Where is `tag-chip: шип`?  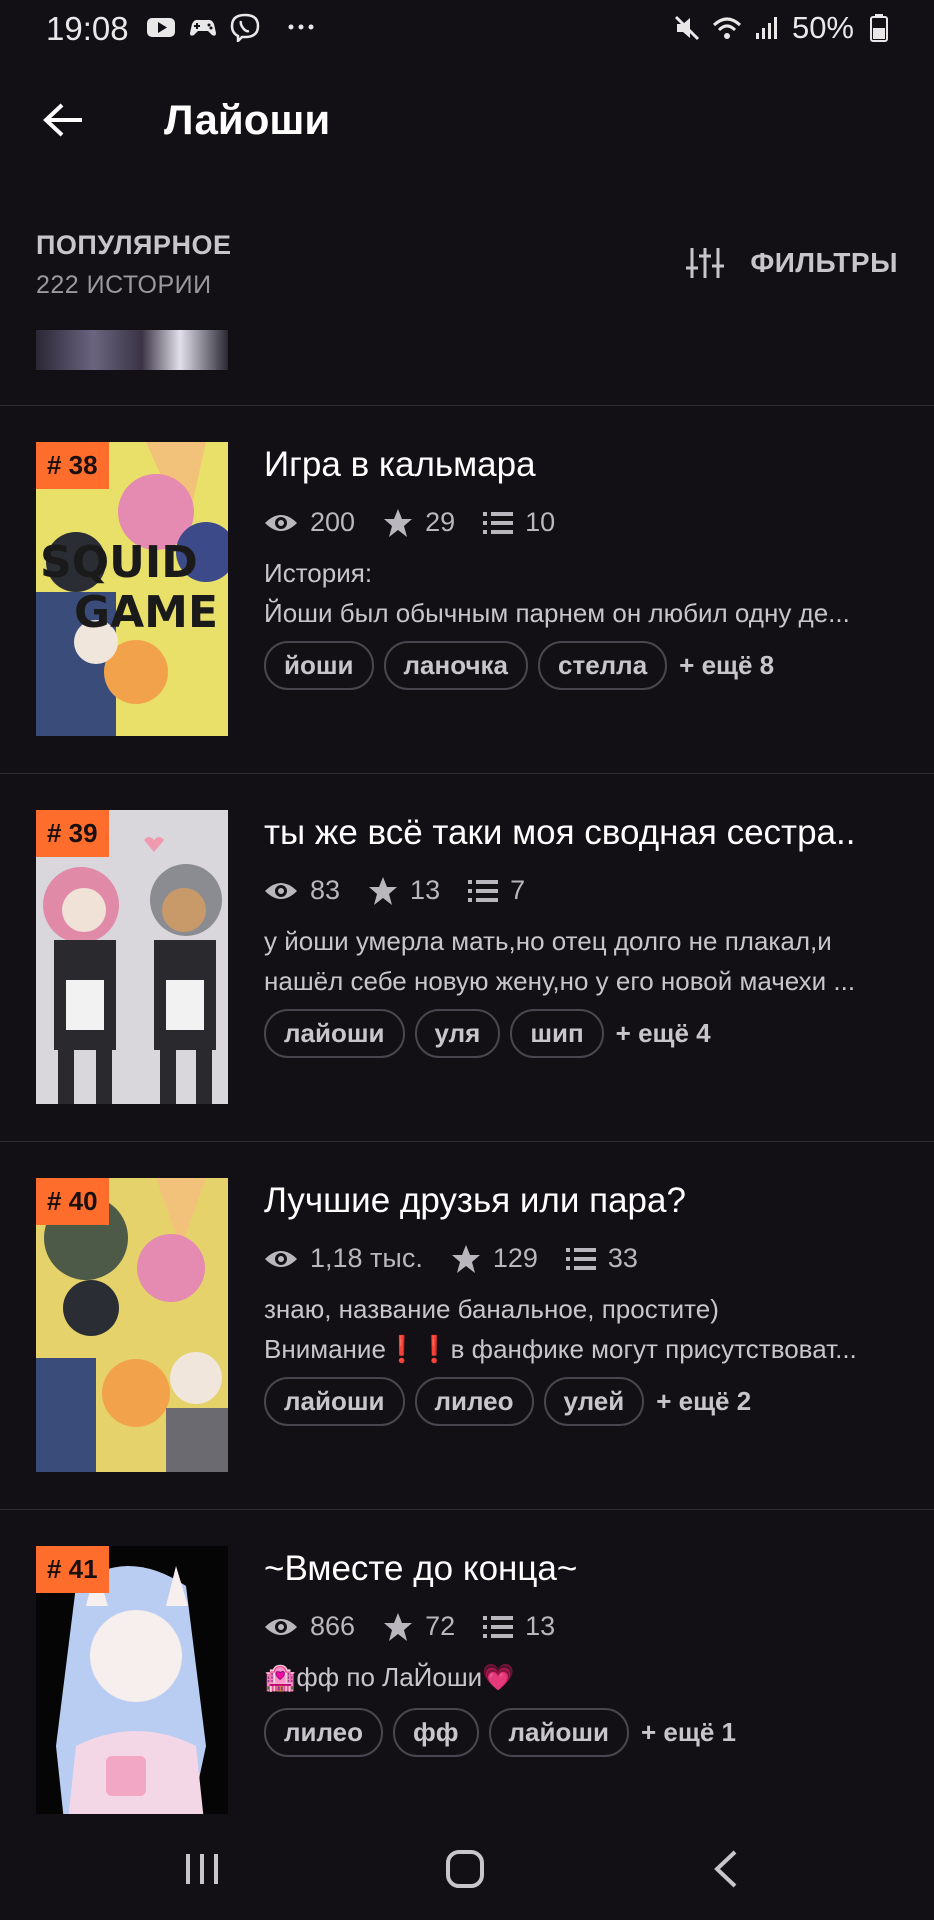
tag-chip: шип is located at coordinates (557, 1033).